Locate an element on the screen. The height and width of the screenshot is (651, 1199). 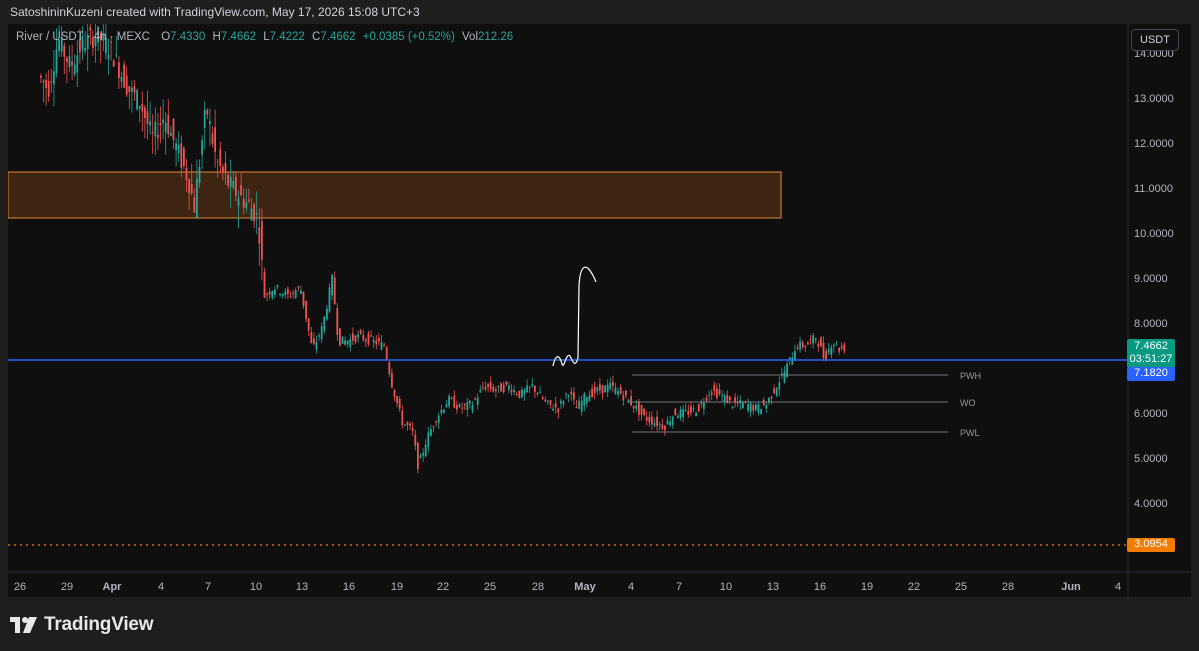
bar-countdown: 03:51:27 is located at coordinates (1151, 359).